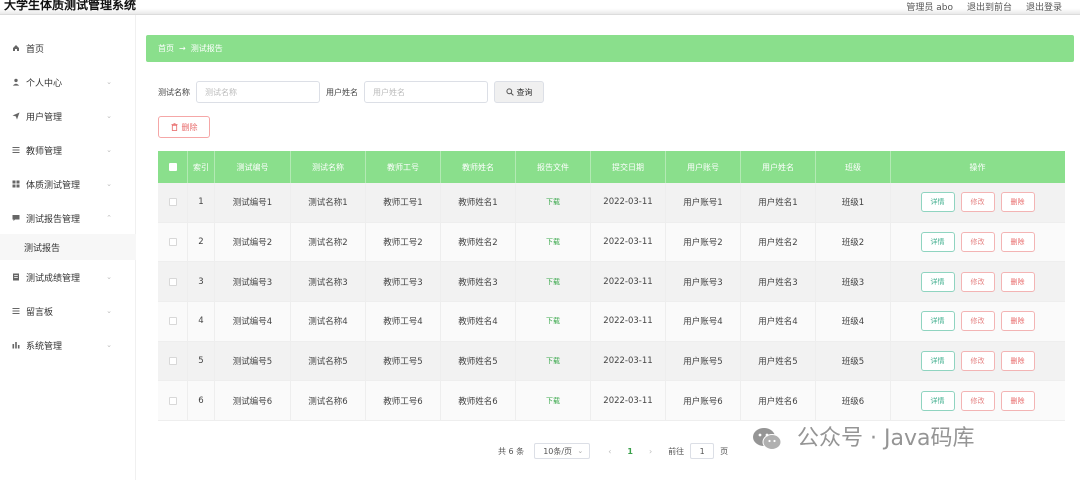 The image size is (1080, 480). What do you see at coordinates (16, 184) in the screenshot?
I see `grid-icon` at bounding box center [16, 184].